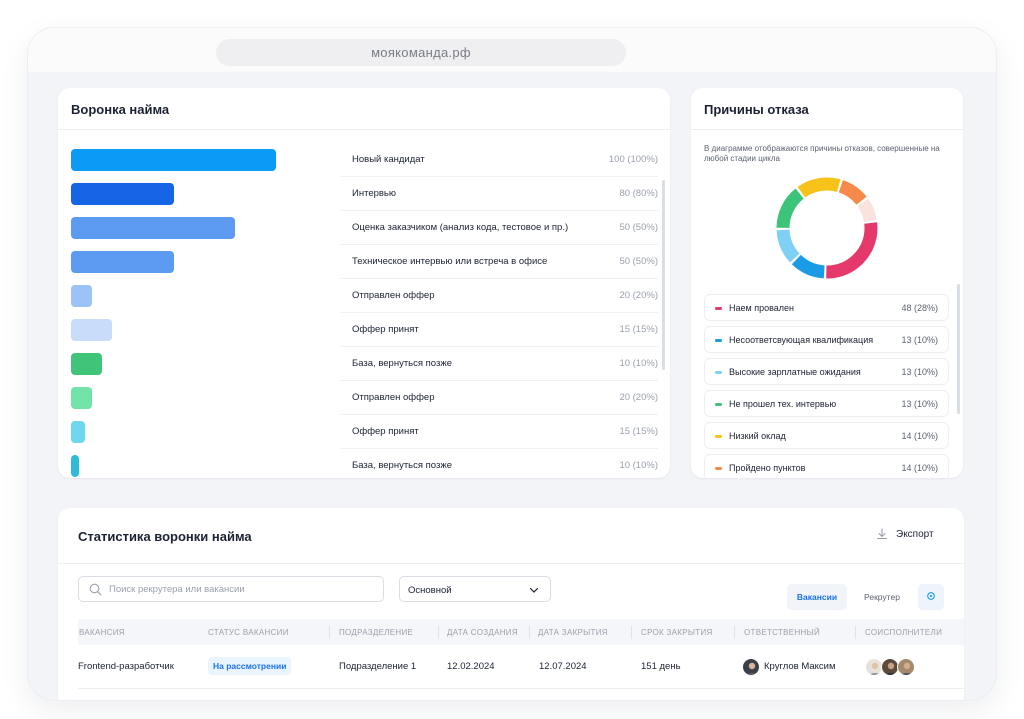 This screenshot has width=1024, height=719. What do you see at coordinates (633, 159) in the screenshot?
I see `funnel-stage-value: 100 (100%)` at bounding box center [633, 159].